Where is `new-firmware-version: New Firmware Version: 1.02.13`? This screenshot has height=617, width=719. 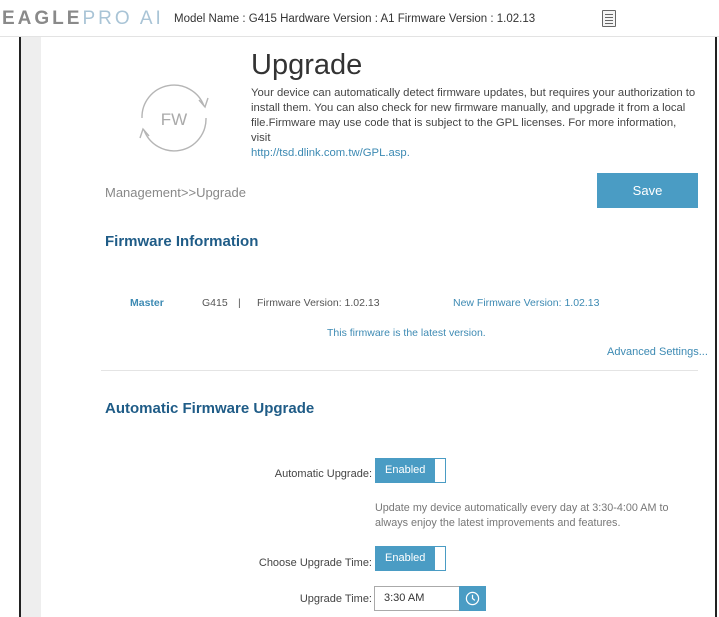
new-firmware-version: New Firmware Version: 1.02.13 is located at coordinates (526, 303).